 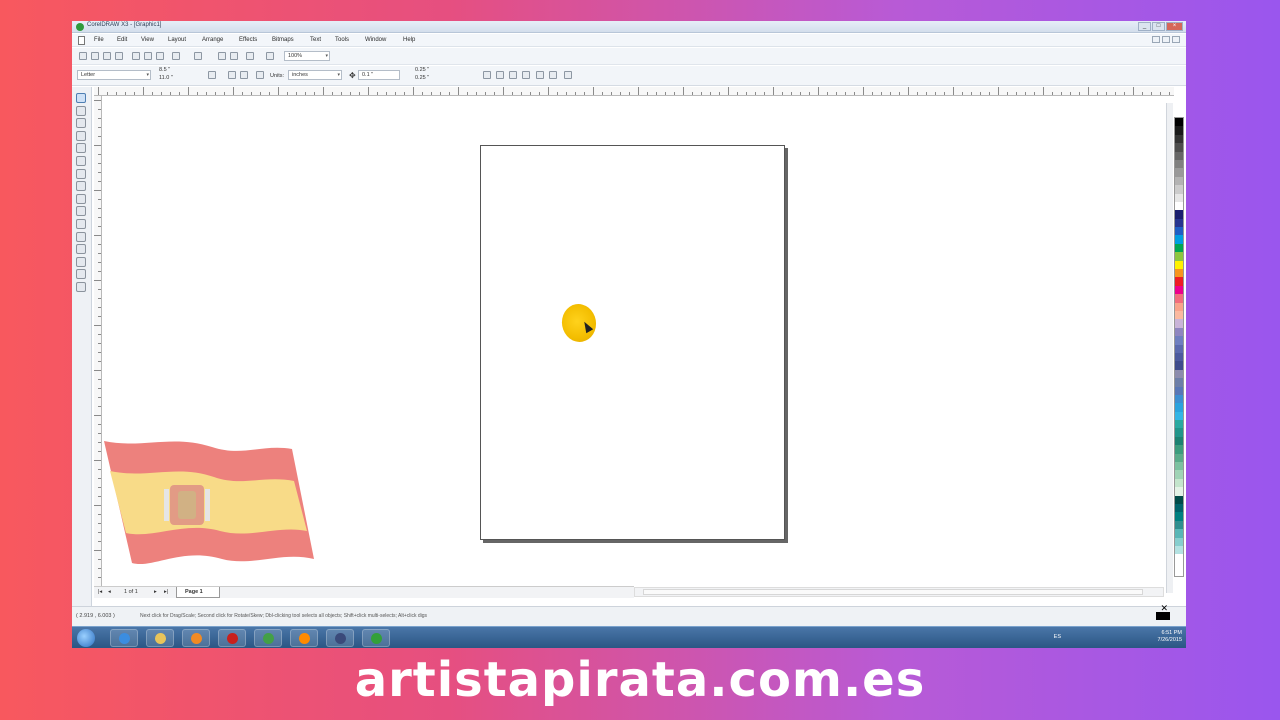 What do you see at coordinates (100, 592) in the screenshot?
I see `first-page-icon: |◂` at bounding box center [100, 592].